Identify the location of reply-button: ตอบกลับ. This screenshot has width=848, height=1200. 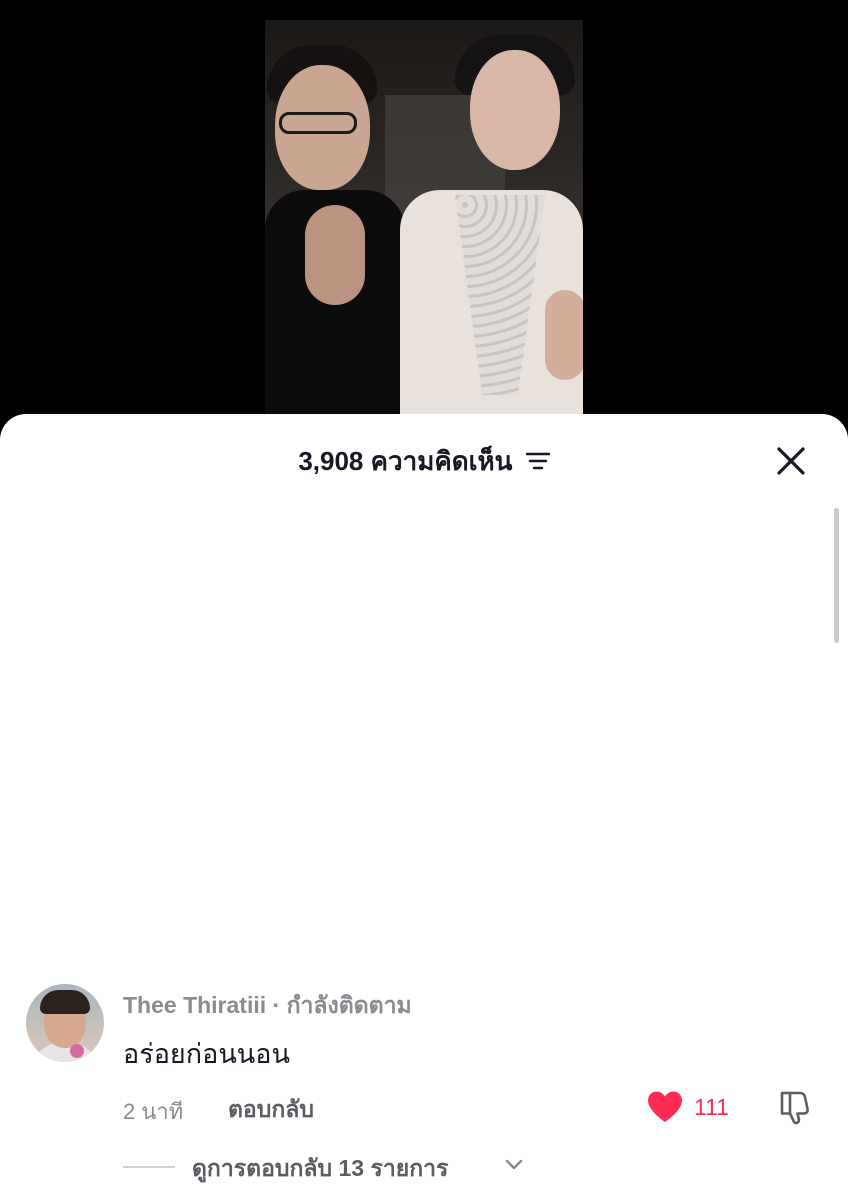
(271, 1110).